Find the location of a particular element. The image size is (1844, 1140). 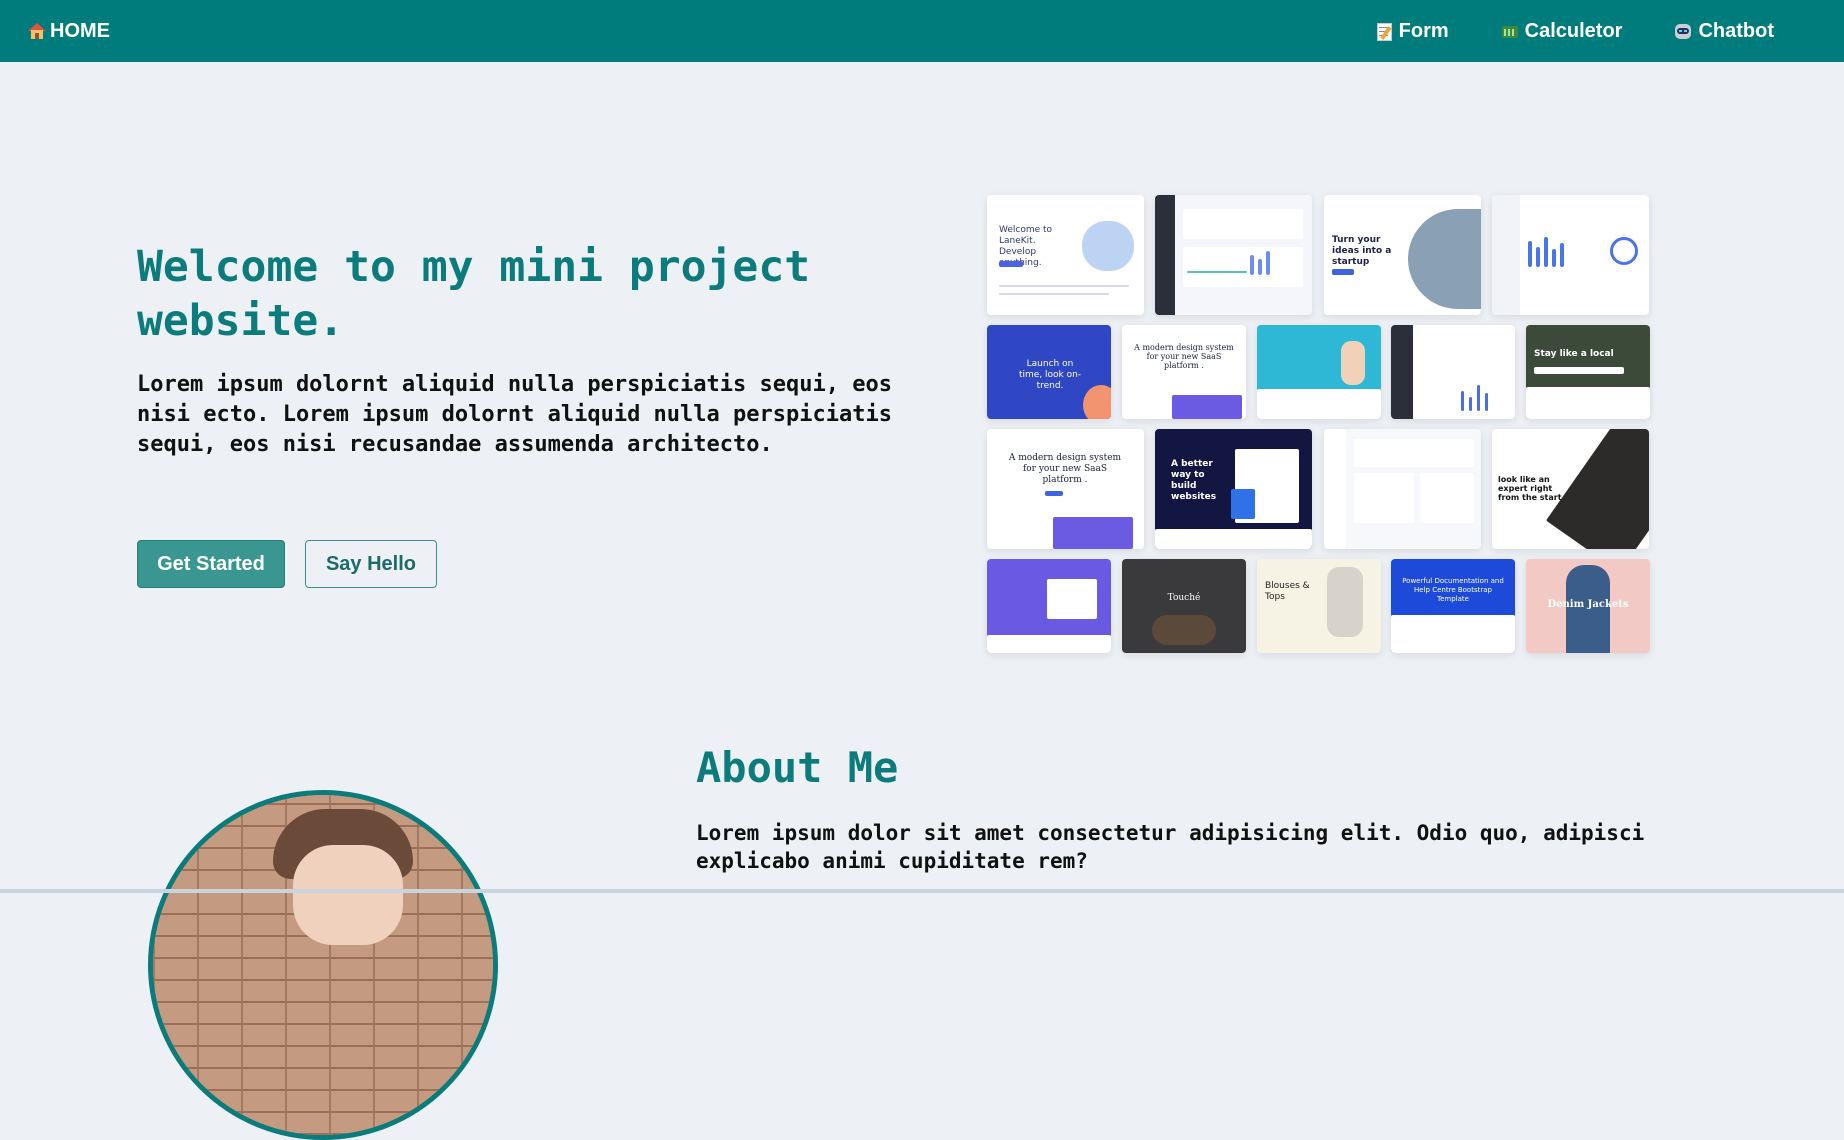

nav-links: Form Calculetor Chatbot is located at coordinates (1574, 31).